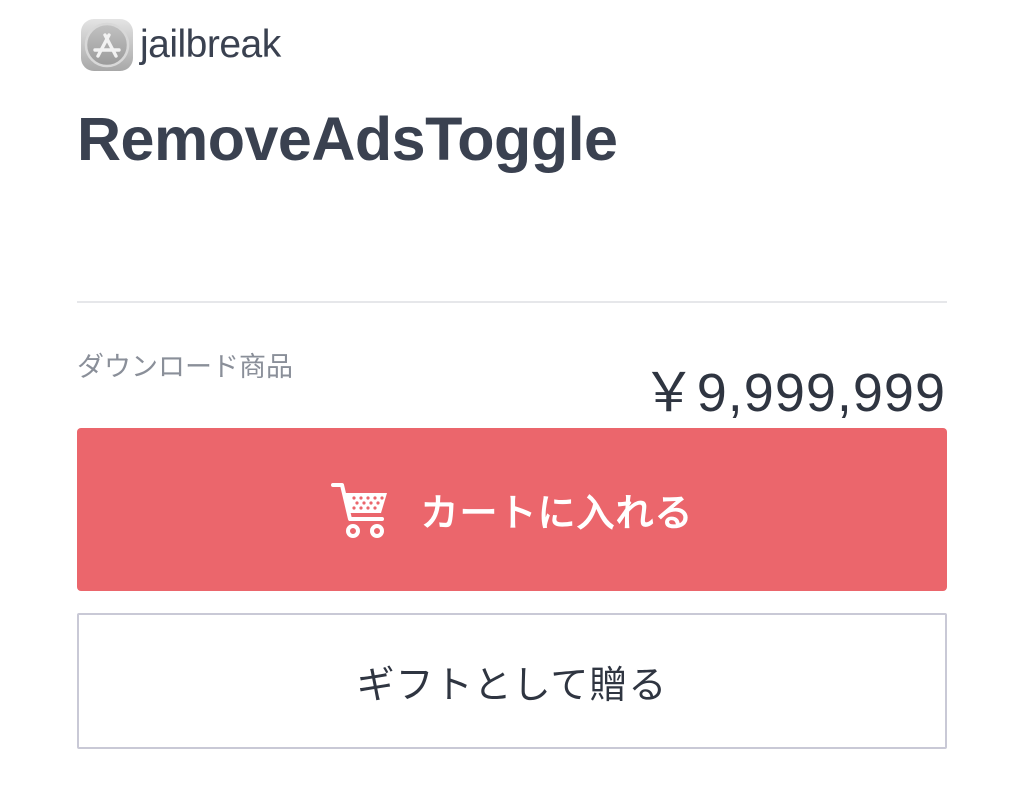 The image size is (1024, 786). Describe the element at coordinates (512, 684) in the screenshot. I see `gift-label: ギフトとして贈る` at that location.